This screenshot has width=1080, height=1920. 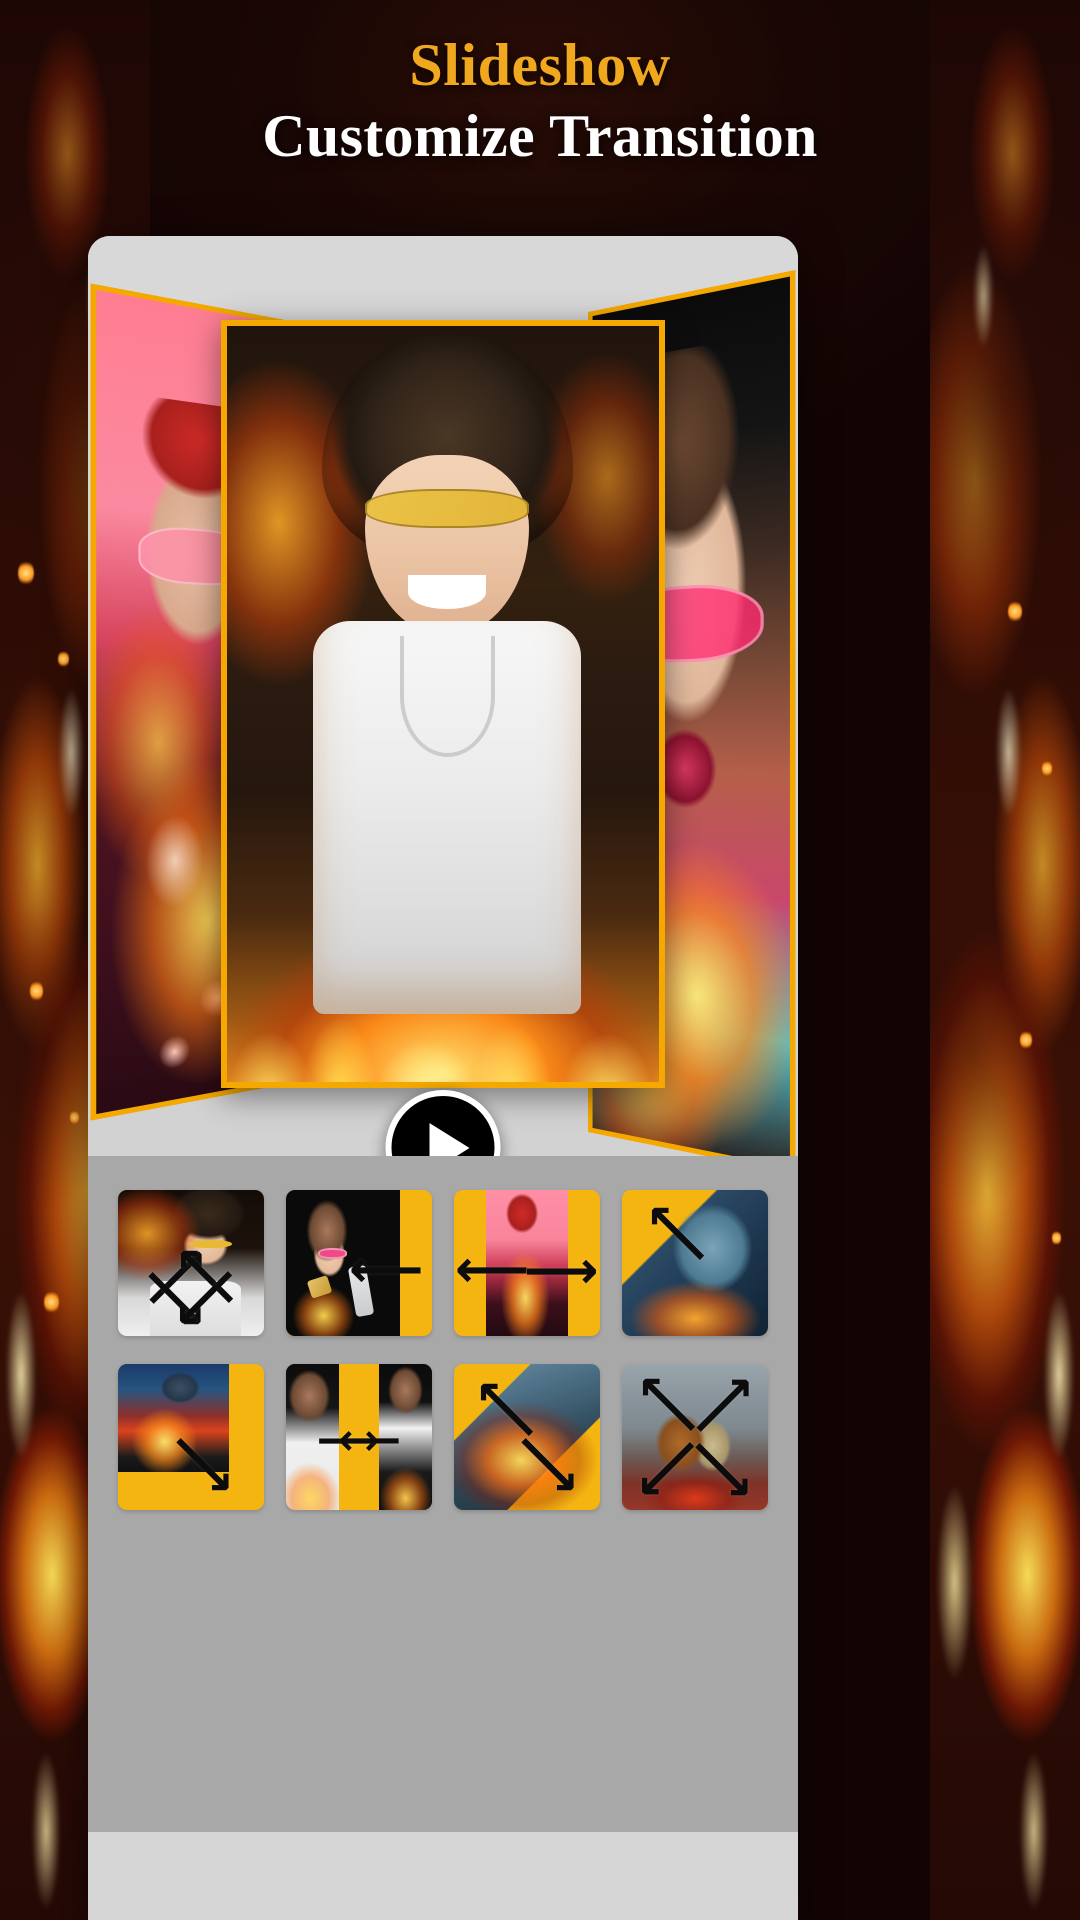 What do you see at coordinates (443, 1876) in the screenshot?
I see `bottom-strip` at bounding box center [443, 1876].